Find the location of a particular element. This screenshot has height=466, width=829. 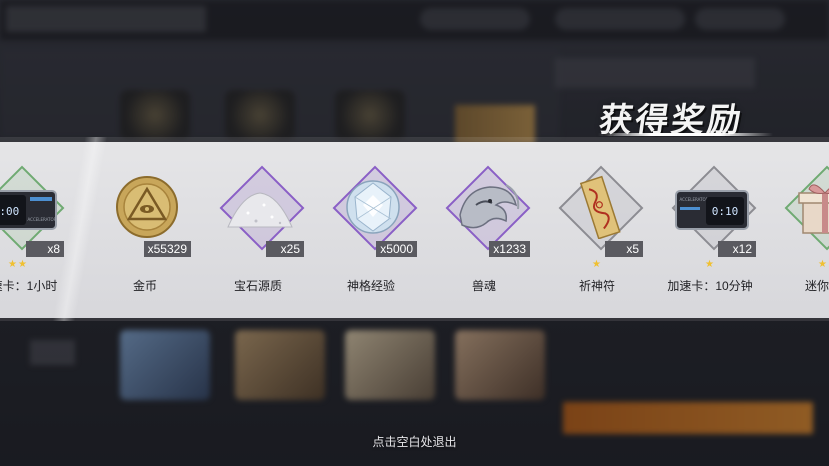

card-time-text: 1:00 is located at coordinates (9, 211).